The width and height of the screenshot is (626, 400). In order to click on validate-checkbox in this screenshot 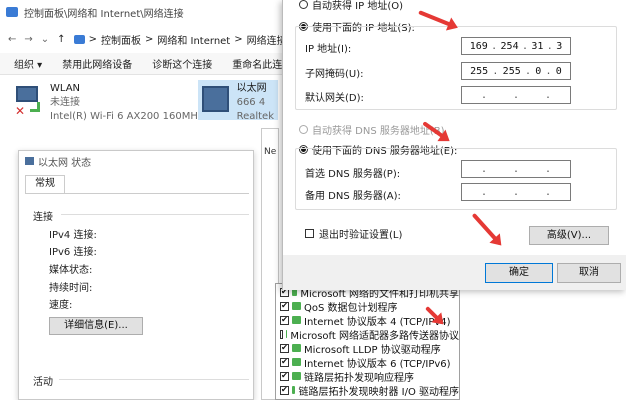, I will do `click(309, 233)`.